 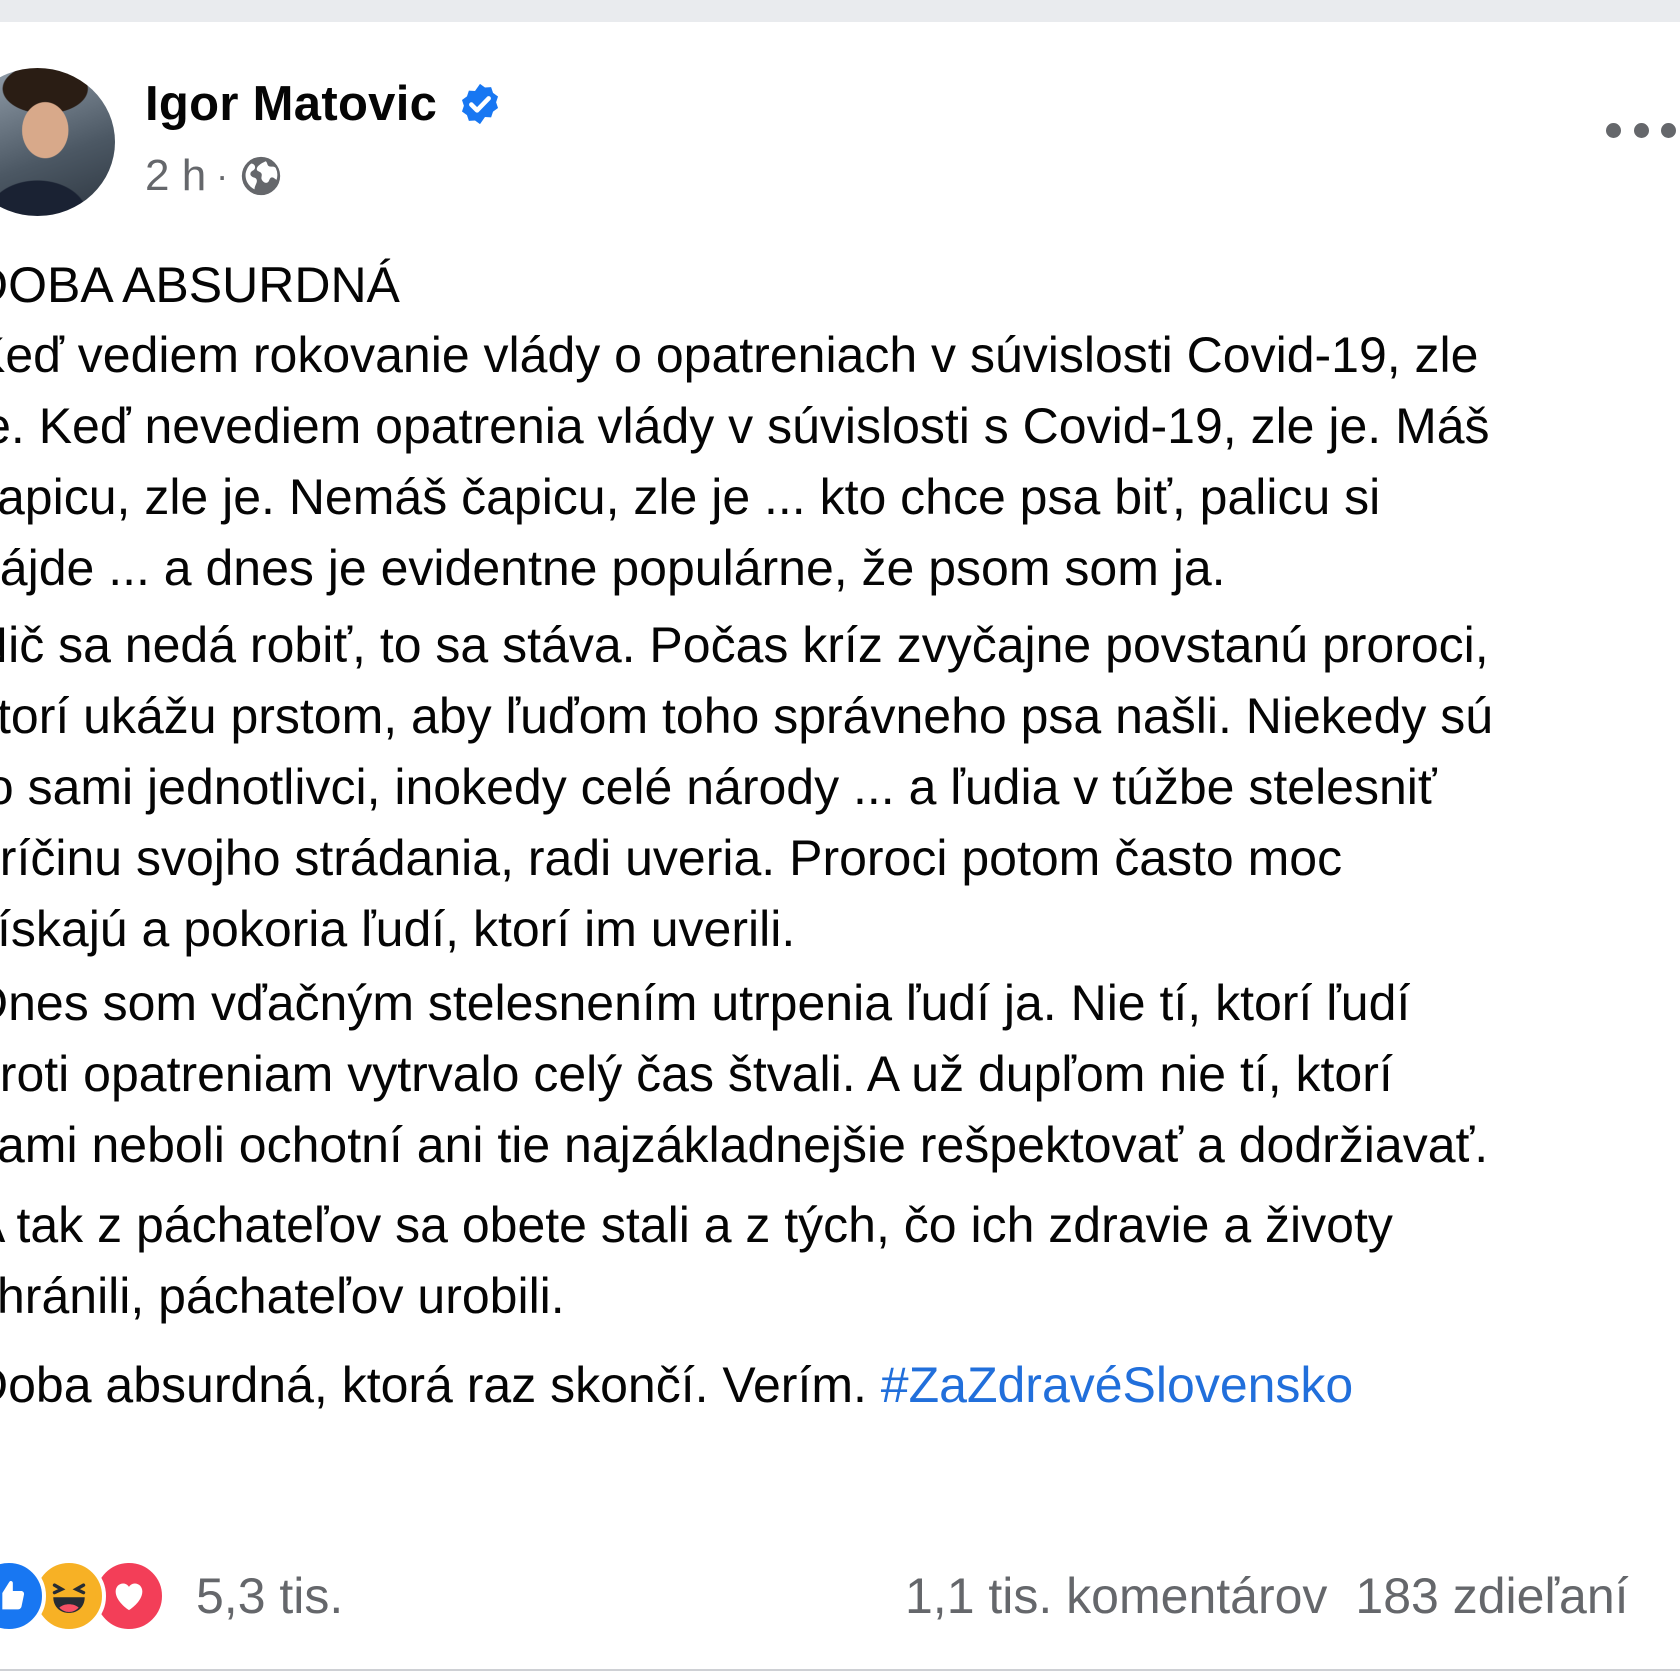 What do you see at coordinates (1117, 1385) in the screenshot?
I see `hashtag-link: #ZaZdravéSlovensko` at bounding box center [1117, 1385].